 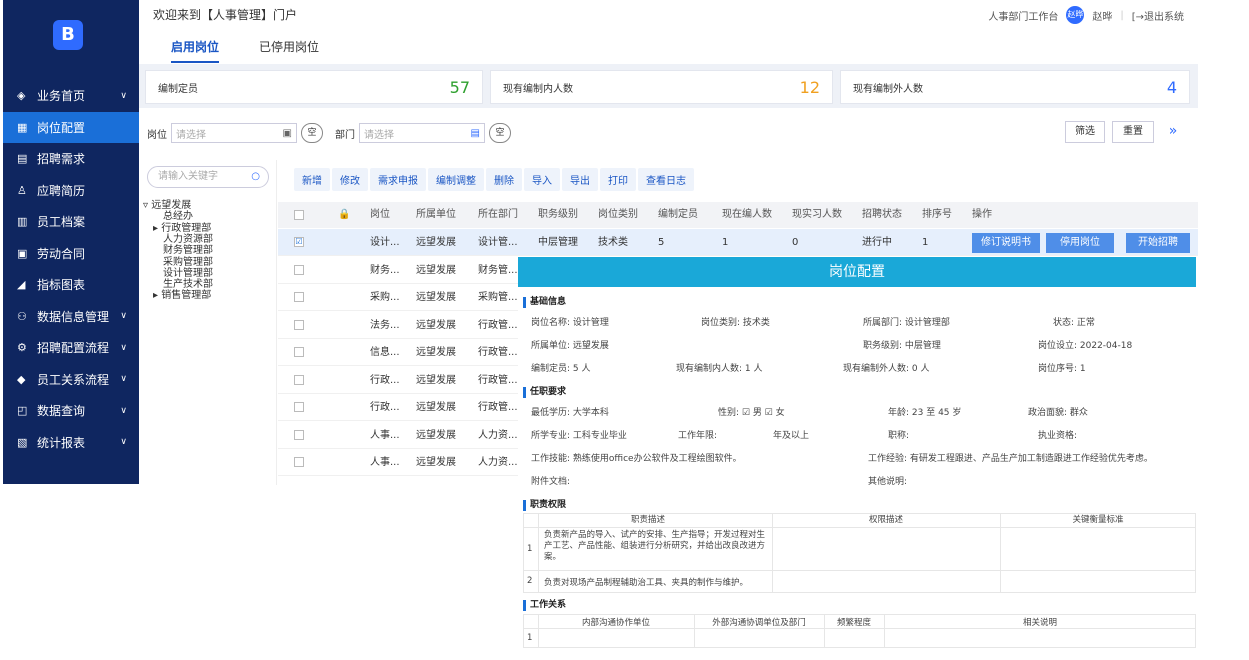 What do you see at coordinates (456, 179) in the screenshot?
I see `toolbar-button-3: 编制调整` at bounding box center [456, 179].